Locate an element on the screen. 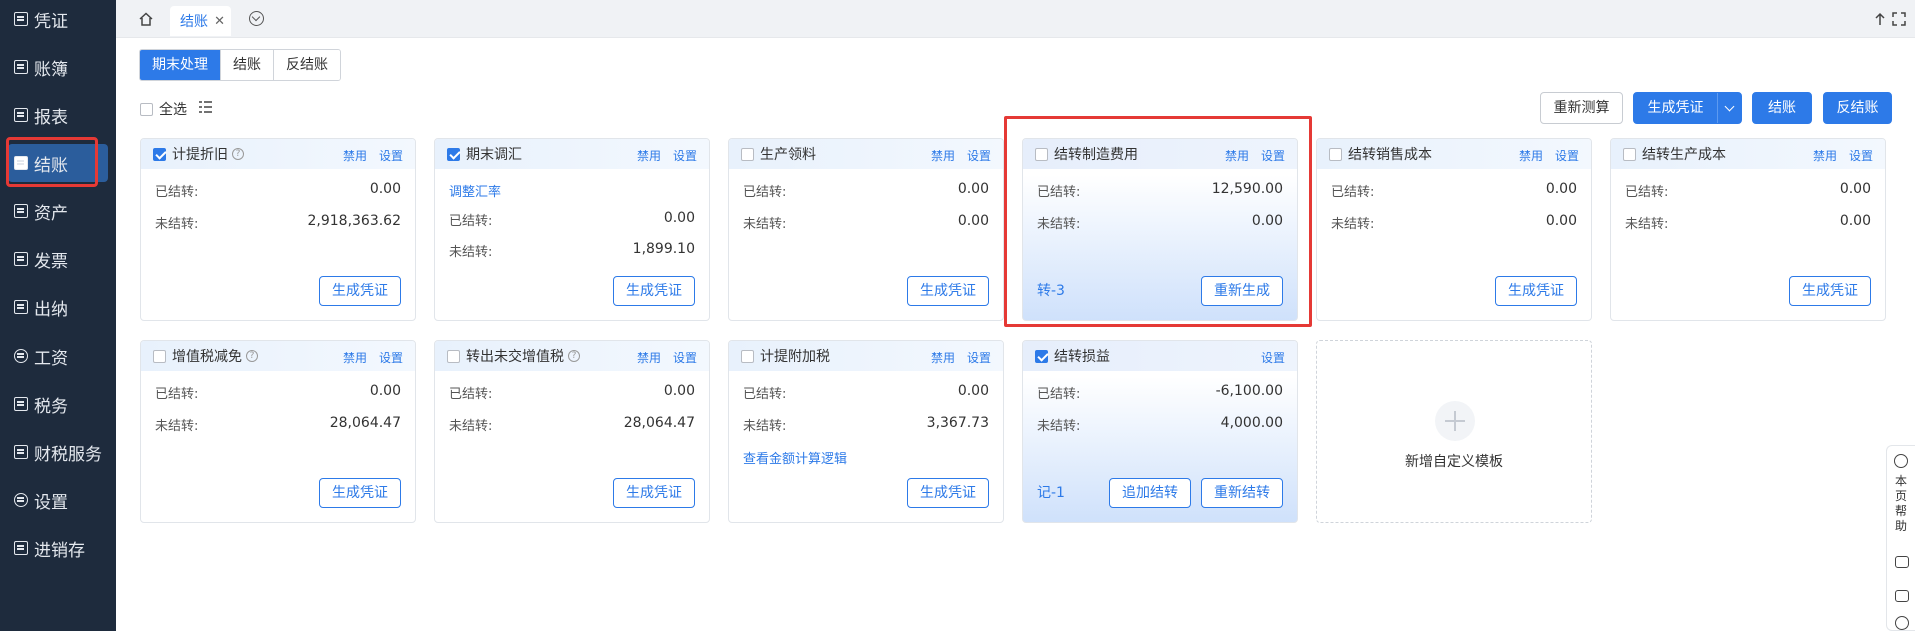 This screenshot has height=631, width=1915. nav-item-tax: 税务 is located at coordinates (58, 404).